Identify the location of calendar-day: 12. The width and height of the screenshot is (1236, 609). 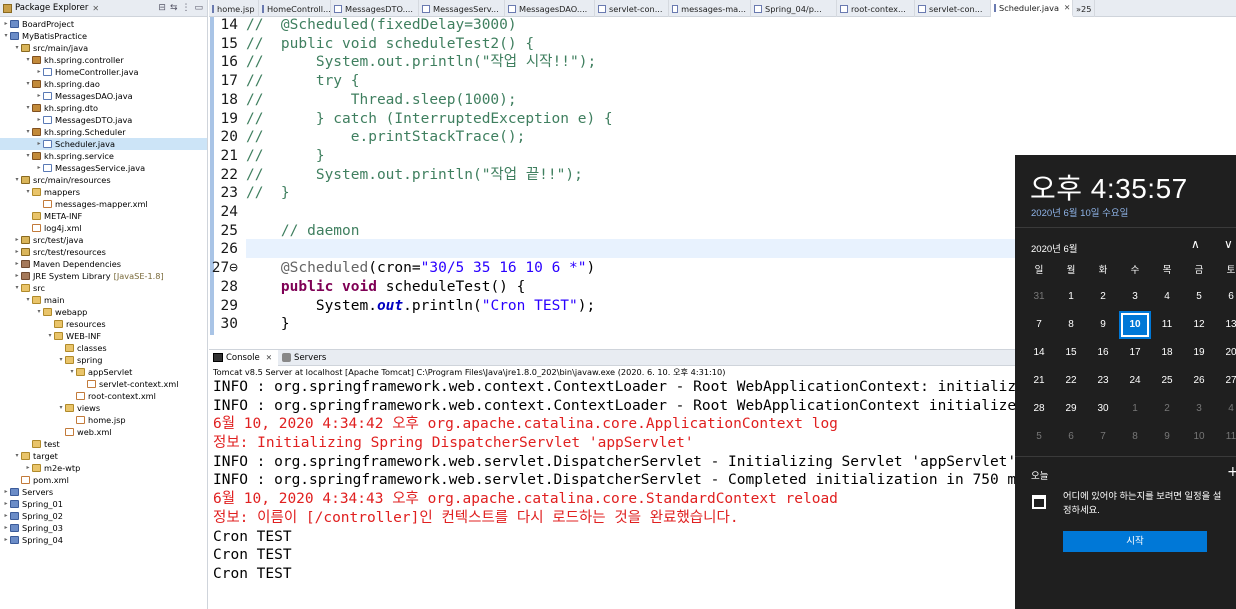
(1199, 325).